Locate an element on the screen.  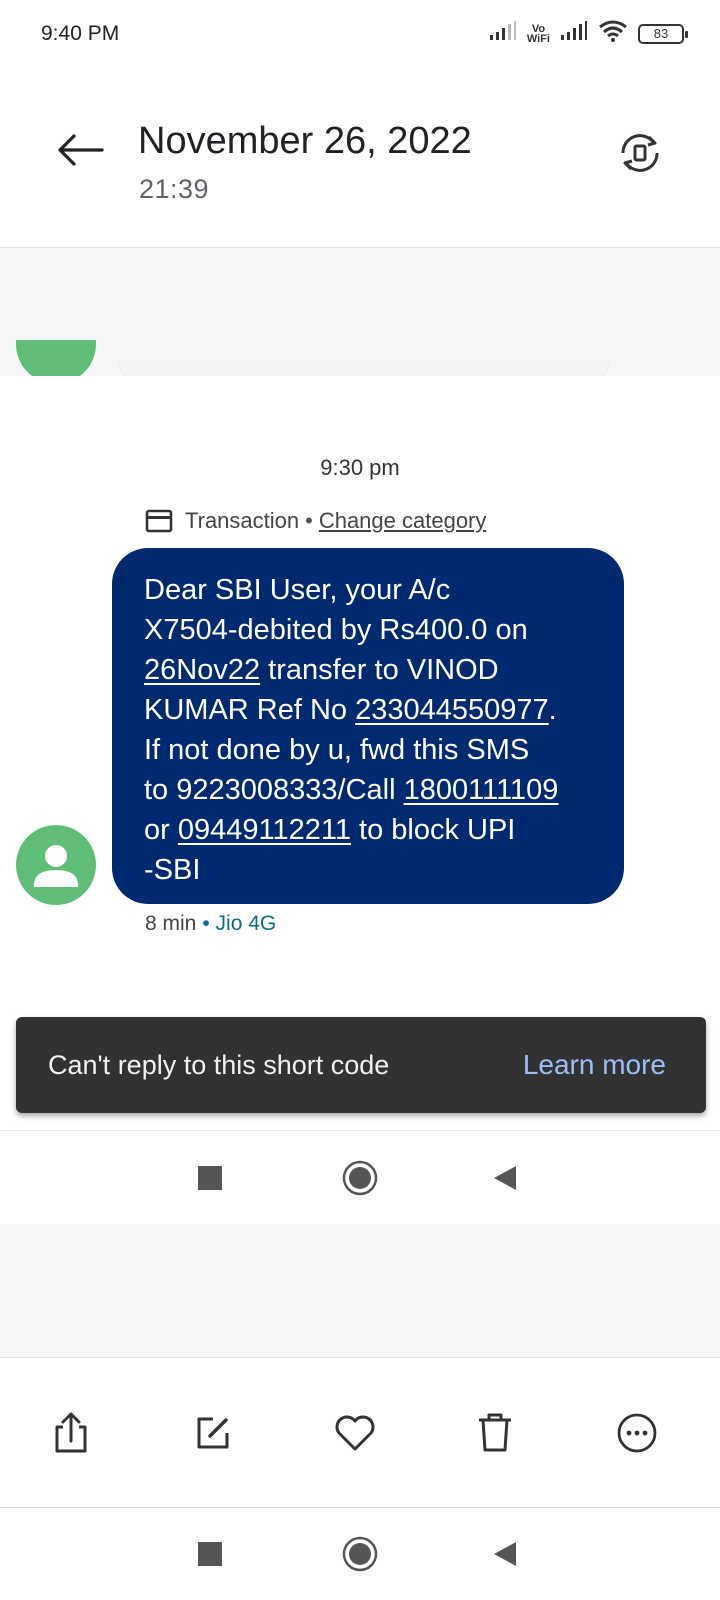
sim-name: Jio 4G is located at coordinates (246, 923).